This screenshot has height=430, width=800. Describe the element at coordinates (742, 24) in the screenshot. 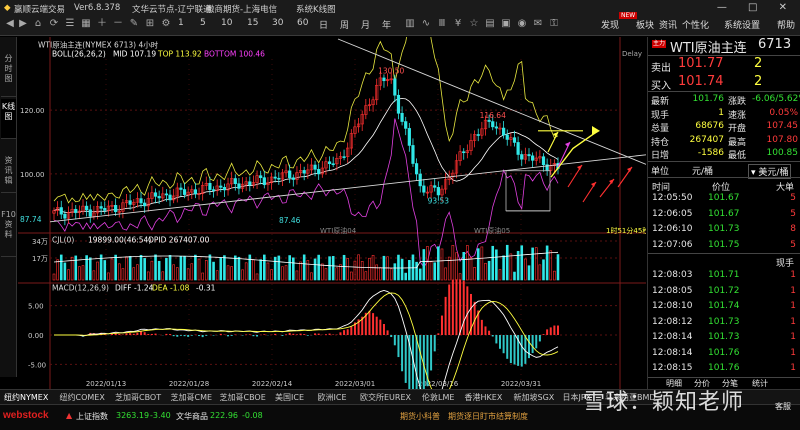

I see `menu-settings: 系统设置` at that location.